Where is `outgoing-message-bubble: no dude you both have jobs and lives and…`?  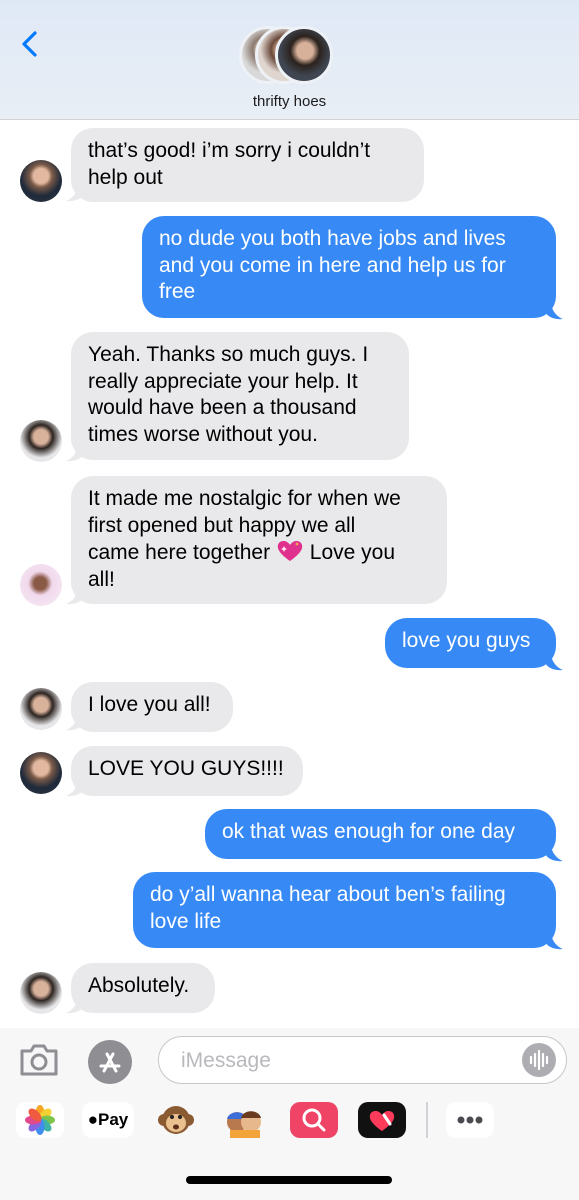
outgoing-message-bubble: no dude you both have jobs and lives and… is located at coordinates (349, 267).